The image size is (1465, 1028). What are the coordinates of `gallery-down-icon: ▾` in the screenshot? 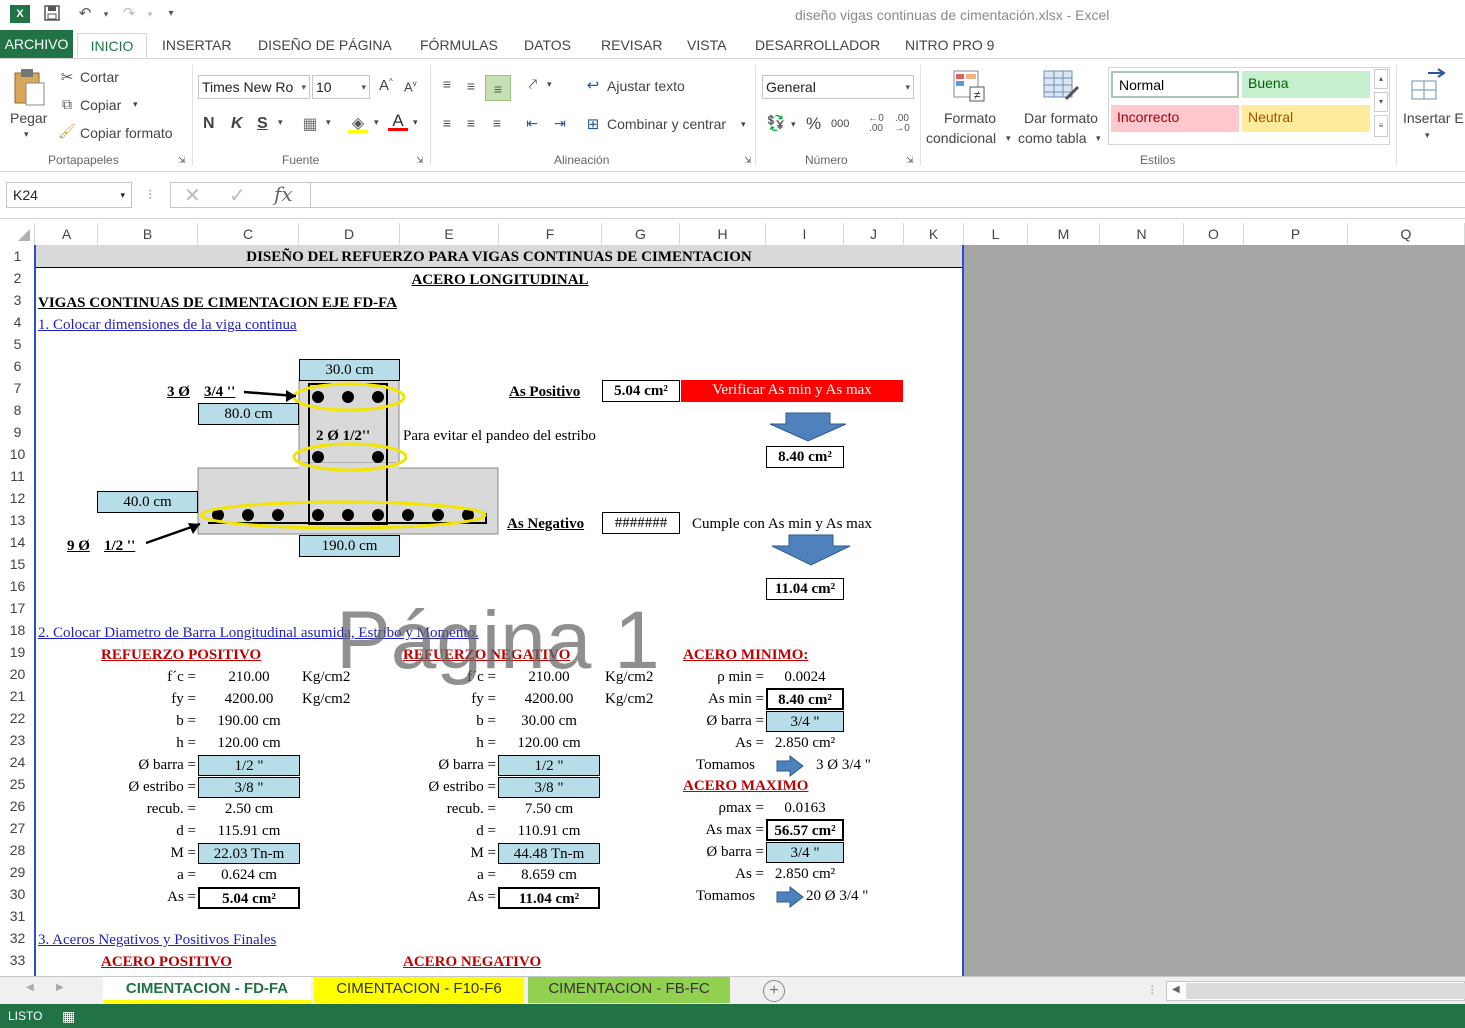 It's located at (1381, 102).